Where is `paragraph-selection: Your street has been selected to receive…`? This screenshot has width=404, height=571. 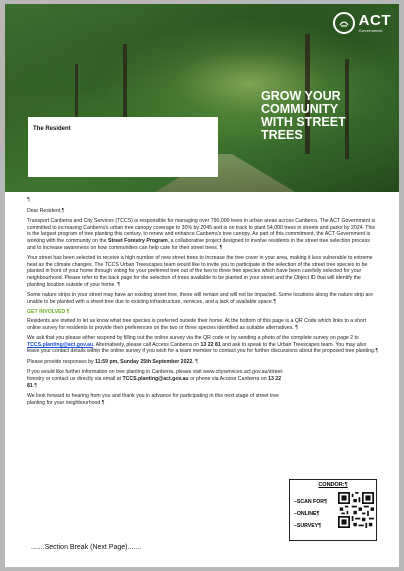 paragraph-selection: Your street has been selected to receive… is located at coordinates (200, 271).